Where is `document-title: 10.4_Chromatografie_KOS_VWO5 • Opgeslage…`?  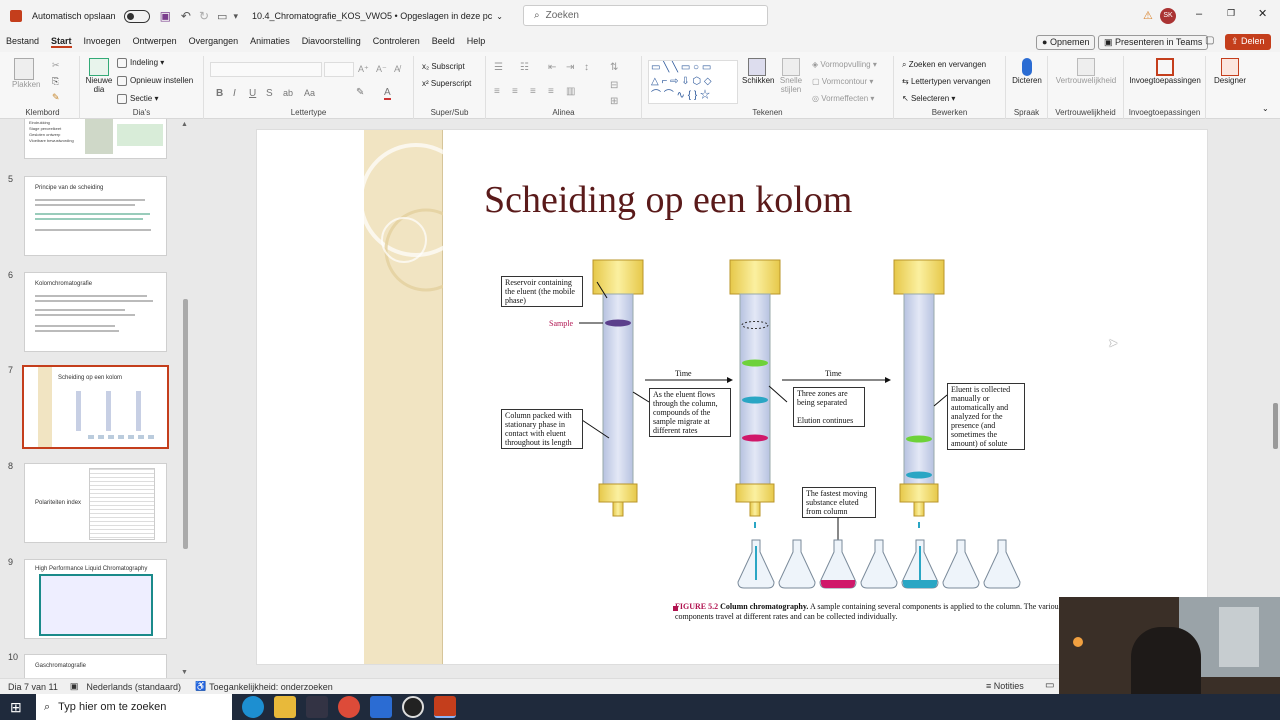 document-title: 10.4_Chromatografie_KOS_VWO5 • Opgeslage… is located at coordinates (372, 16).